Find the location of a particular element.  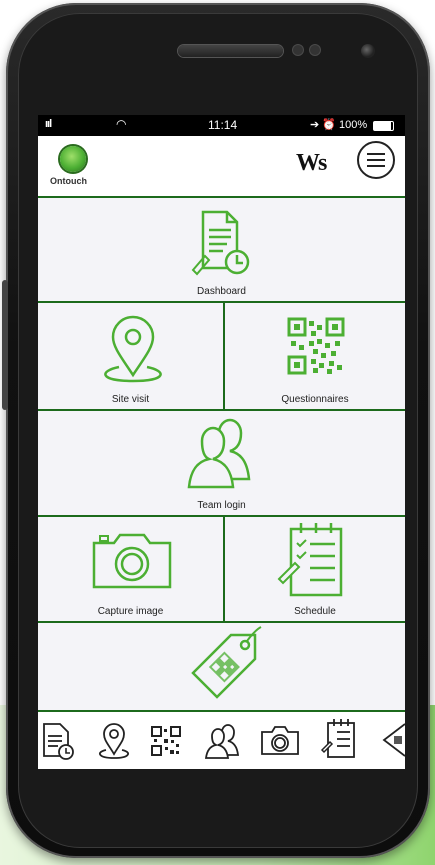

checklist-icon is located at coordinates (310, 560).